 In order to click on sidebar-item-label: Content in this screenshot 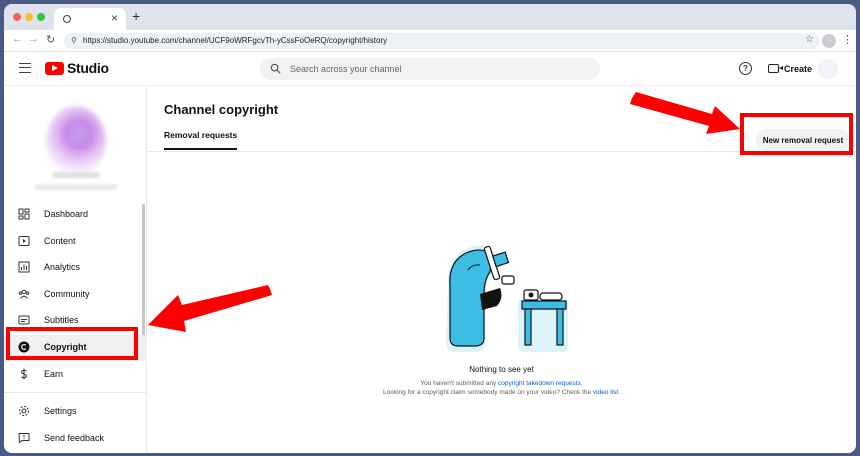, I will do `click(60, 241)`.